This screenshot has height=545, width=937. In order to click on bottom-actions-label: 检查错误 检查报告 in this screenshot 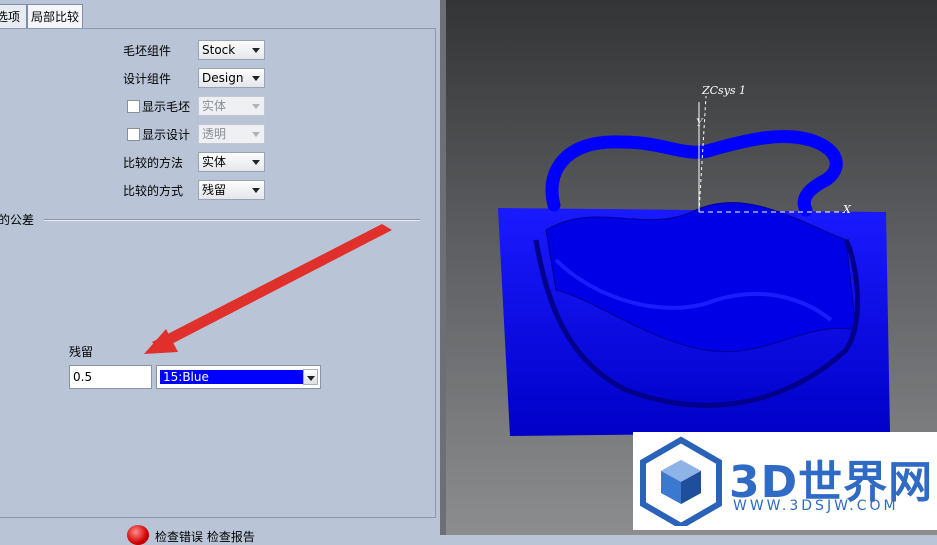, I will do `click(205, 537)`.